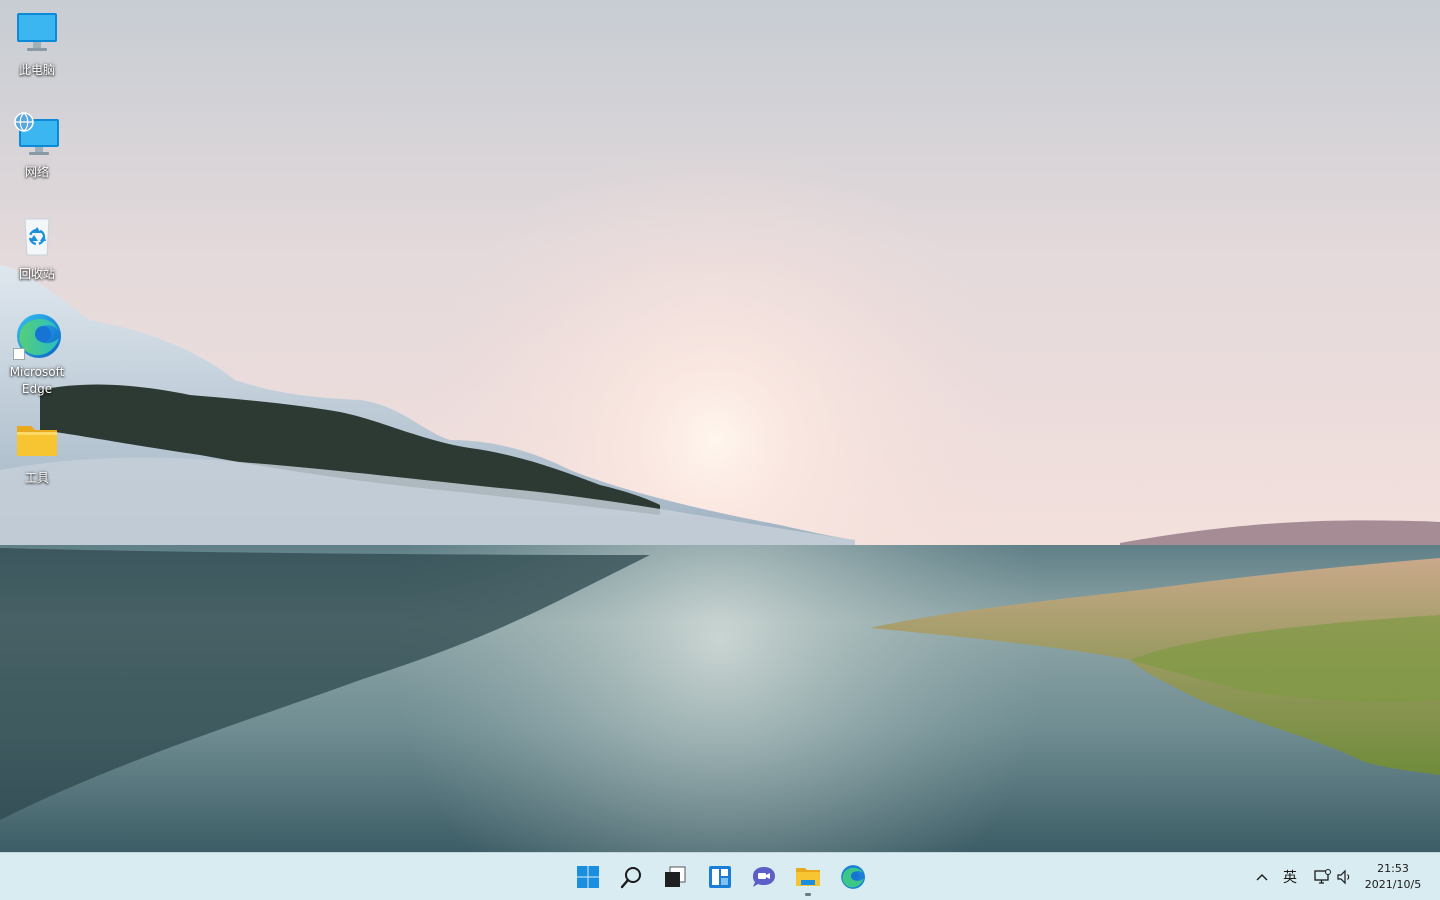 Image resolution: width=1440 pixels, height=900 pixels. What do you see at coordinates (37, 136) in the screenshot?
I see `network-icon` at bounding box center [37, 136].